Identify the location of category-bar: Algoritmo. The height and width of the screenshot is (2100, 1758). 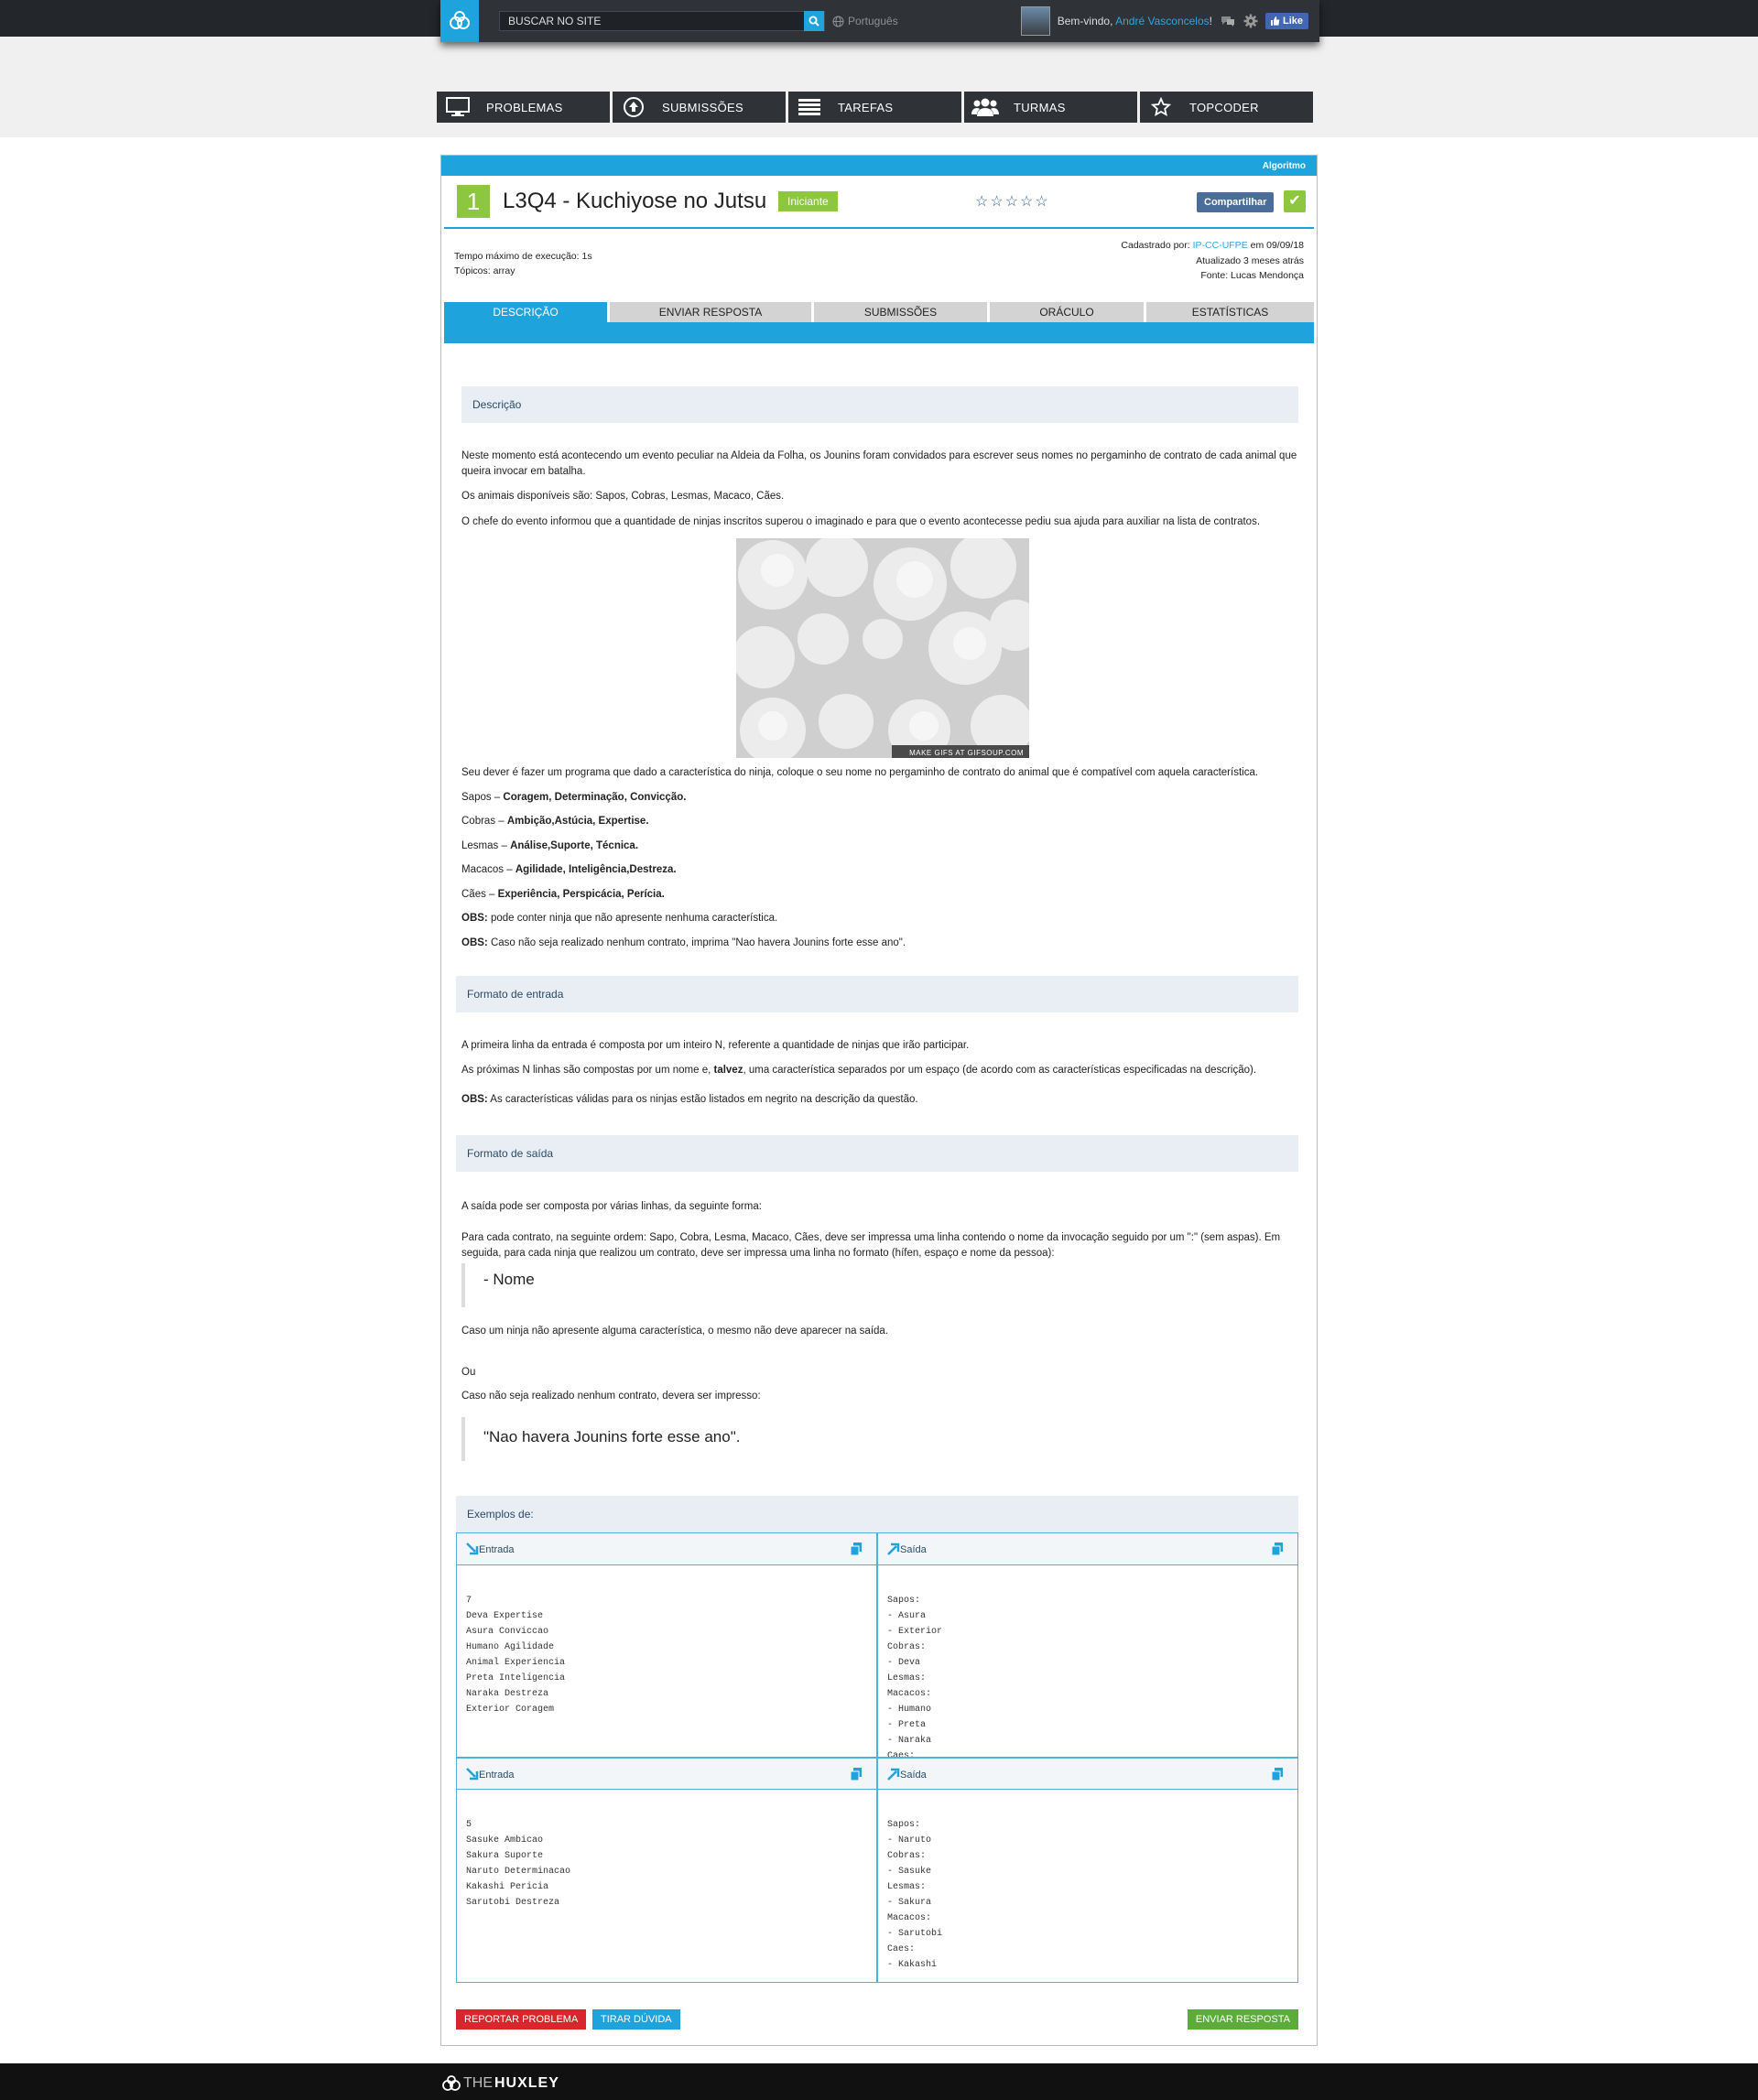
(879, 166).